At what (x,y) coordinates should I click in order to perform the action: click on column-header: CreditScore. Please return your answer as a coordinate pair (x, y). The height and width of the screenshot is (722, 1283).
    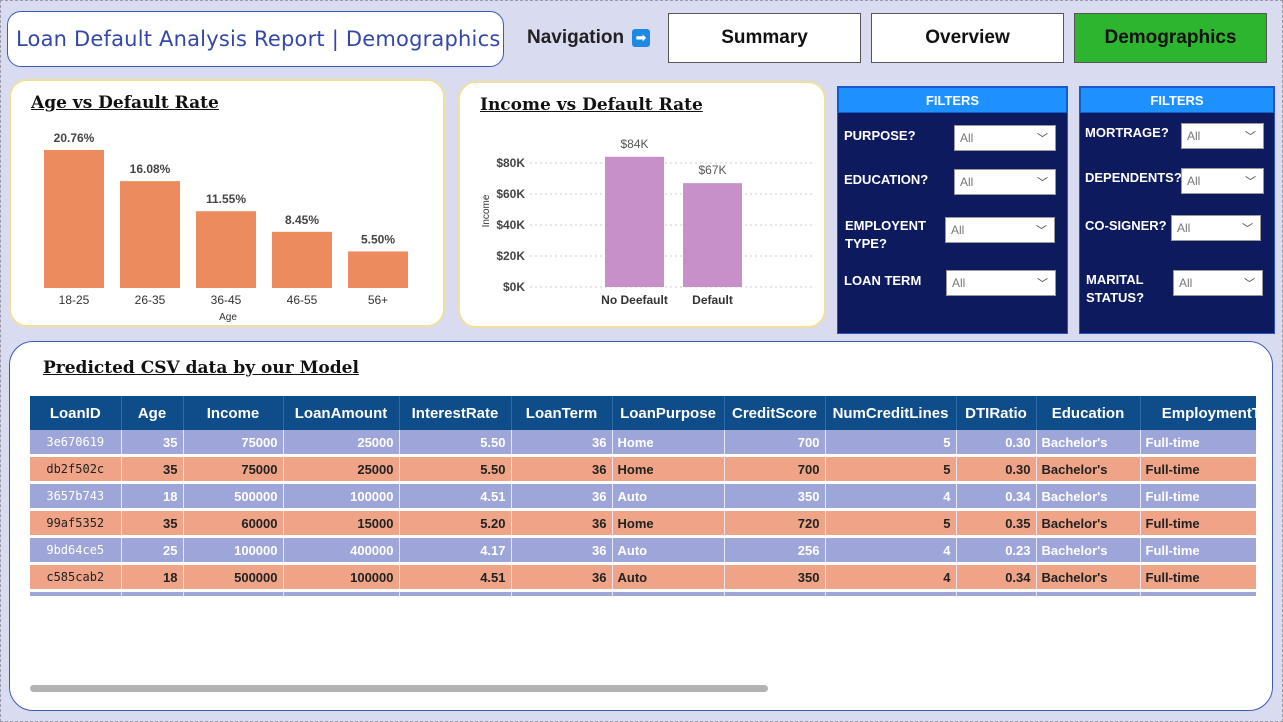
    Looking at the image, I should click on (775, 413).